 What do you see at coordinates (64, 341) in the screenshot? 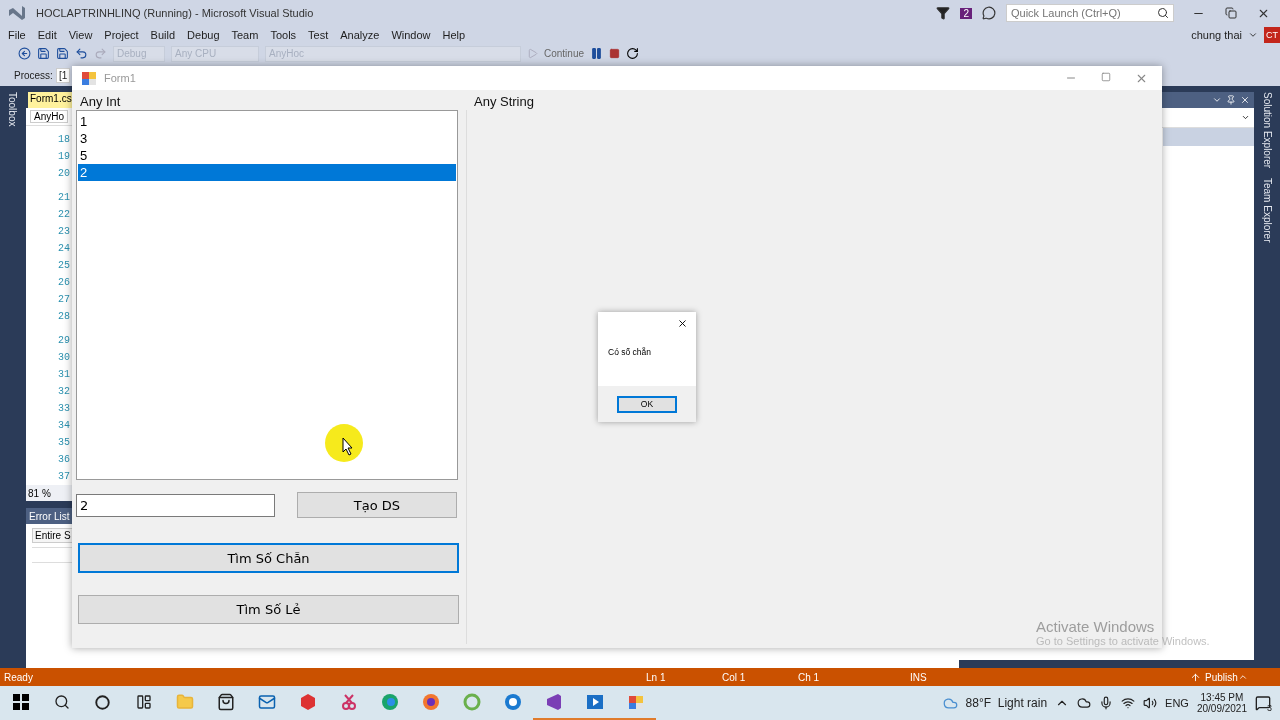
I see `line-number: 29` at bounding box center [64, 341].